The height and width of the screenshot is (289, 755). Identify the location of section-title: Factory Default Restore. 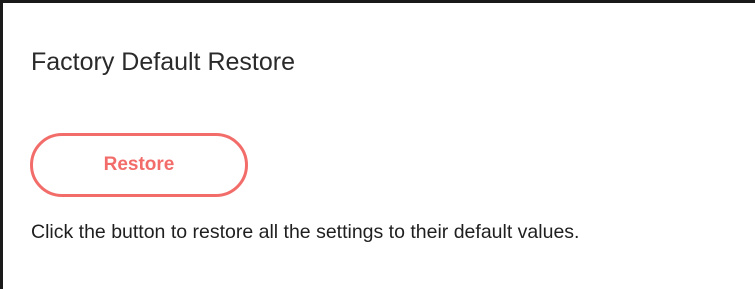
(163, 62).